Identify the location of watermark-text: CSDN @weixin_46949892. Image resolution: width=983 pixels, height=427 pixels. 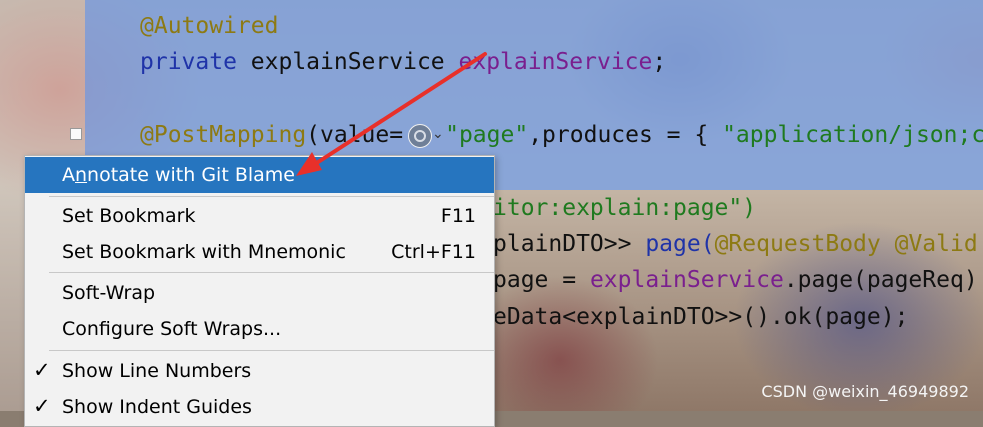
(865, 391).